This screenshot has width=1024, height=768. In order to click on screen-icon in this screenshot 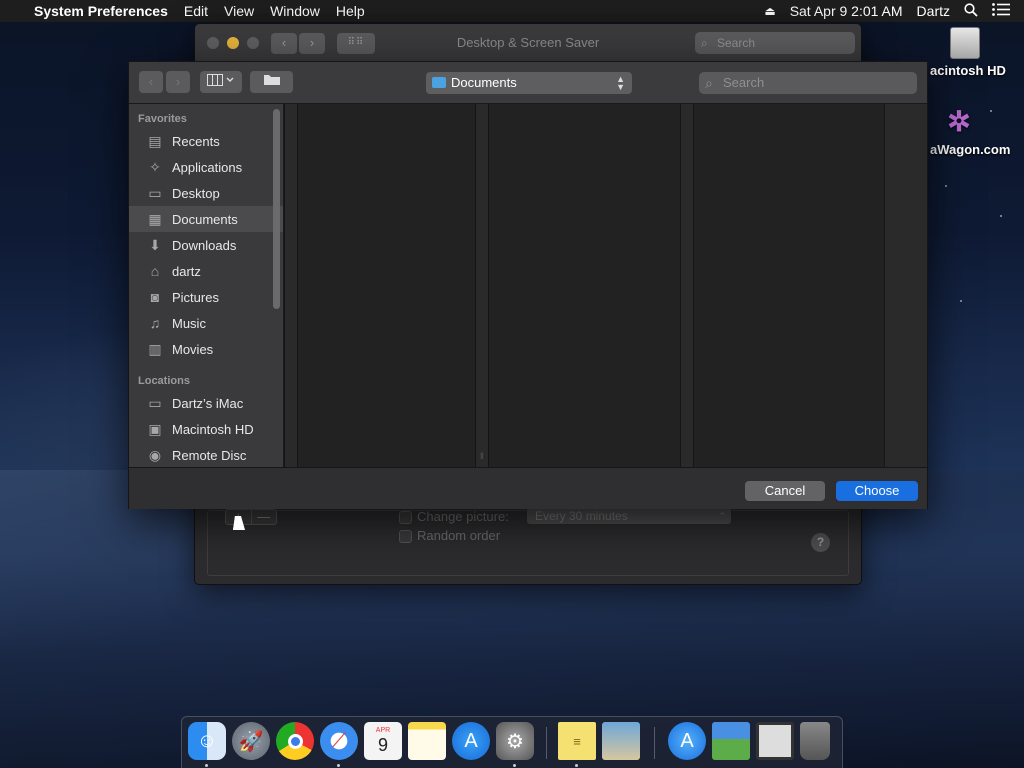, I will do `click(775, 741)`.